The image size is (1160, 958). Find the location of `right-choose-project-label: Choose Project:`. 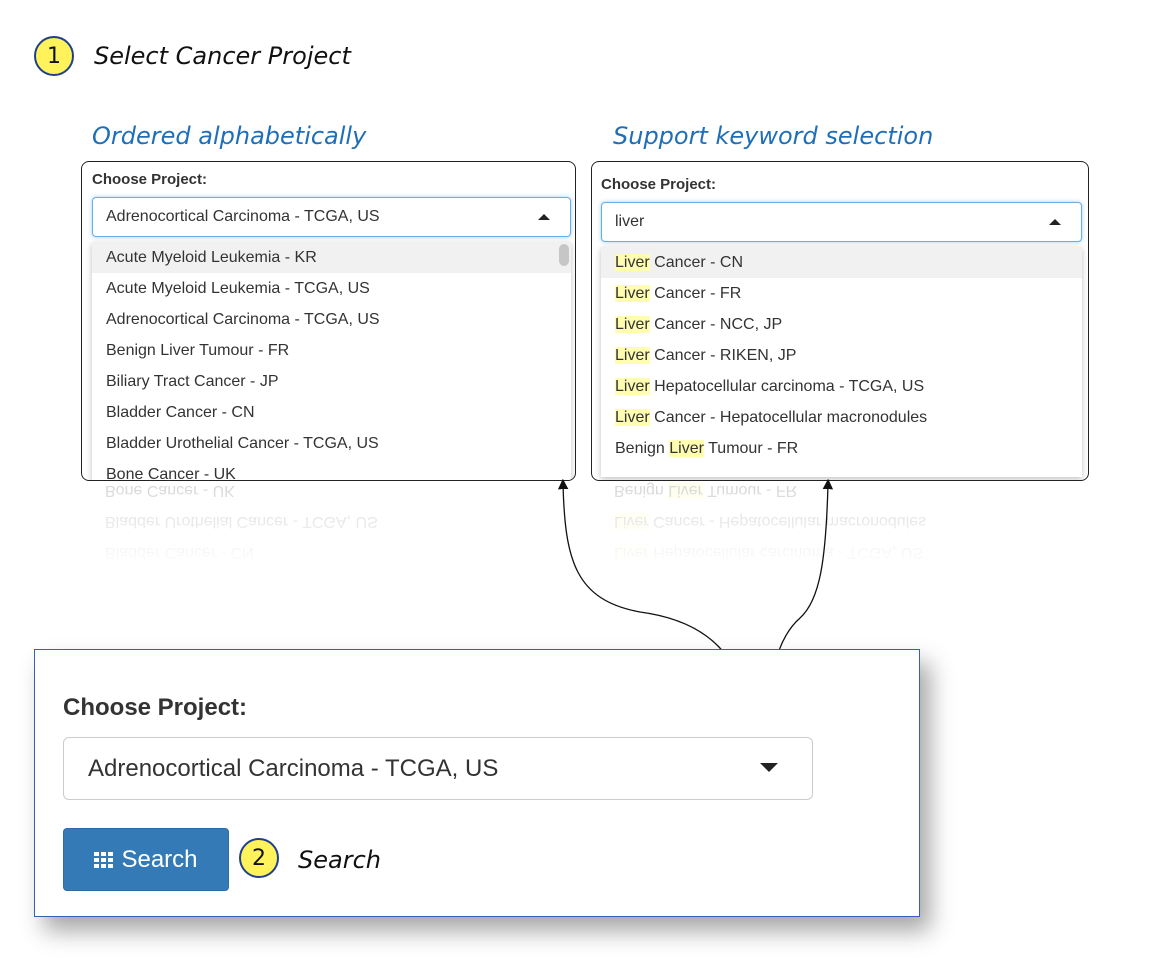

right-choose-project-label: Choose Project: is located at coordinates (659, 184).